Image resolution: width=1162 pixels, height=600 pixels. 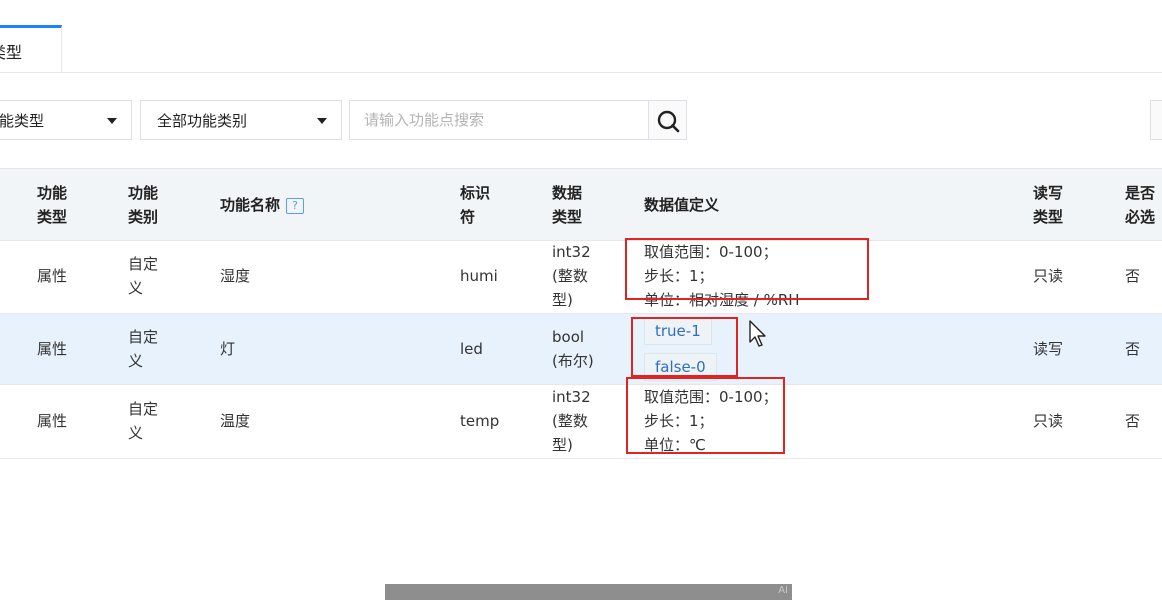 I want to click on header-value-def: 数据值定义, so click(x=682, y=205).